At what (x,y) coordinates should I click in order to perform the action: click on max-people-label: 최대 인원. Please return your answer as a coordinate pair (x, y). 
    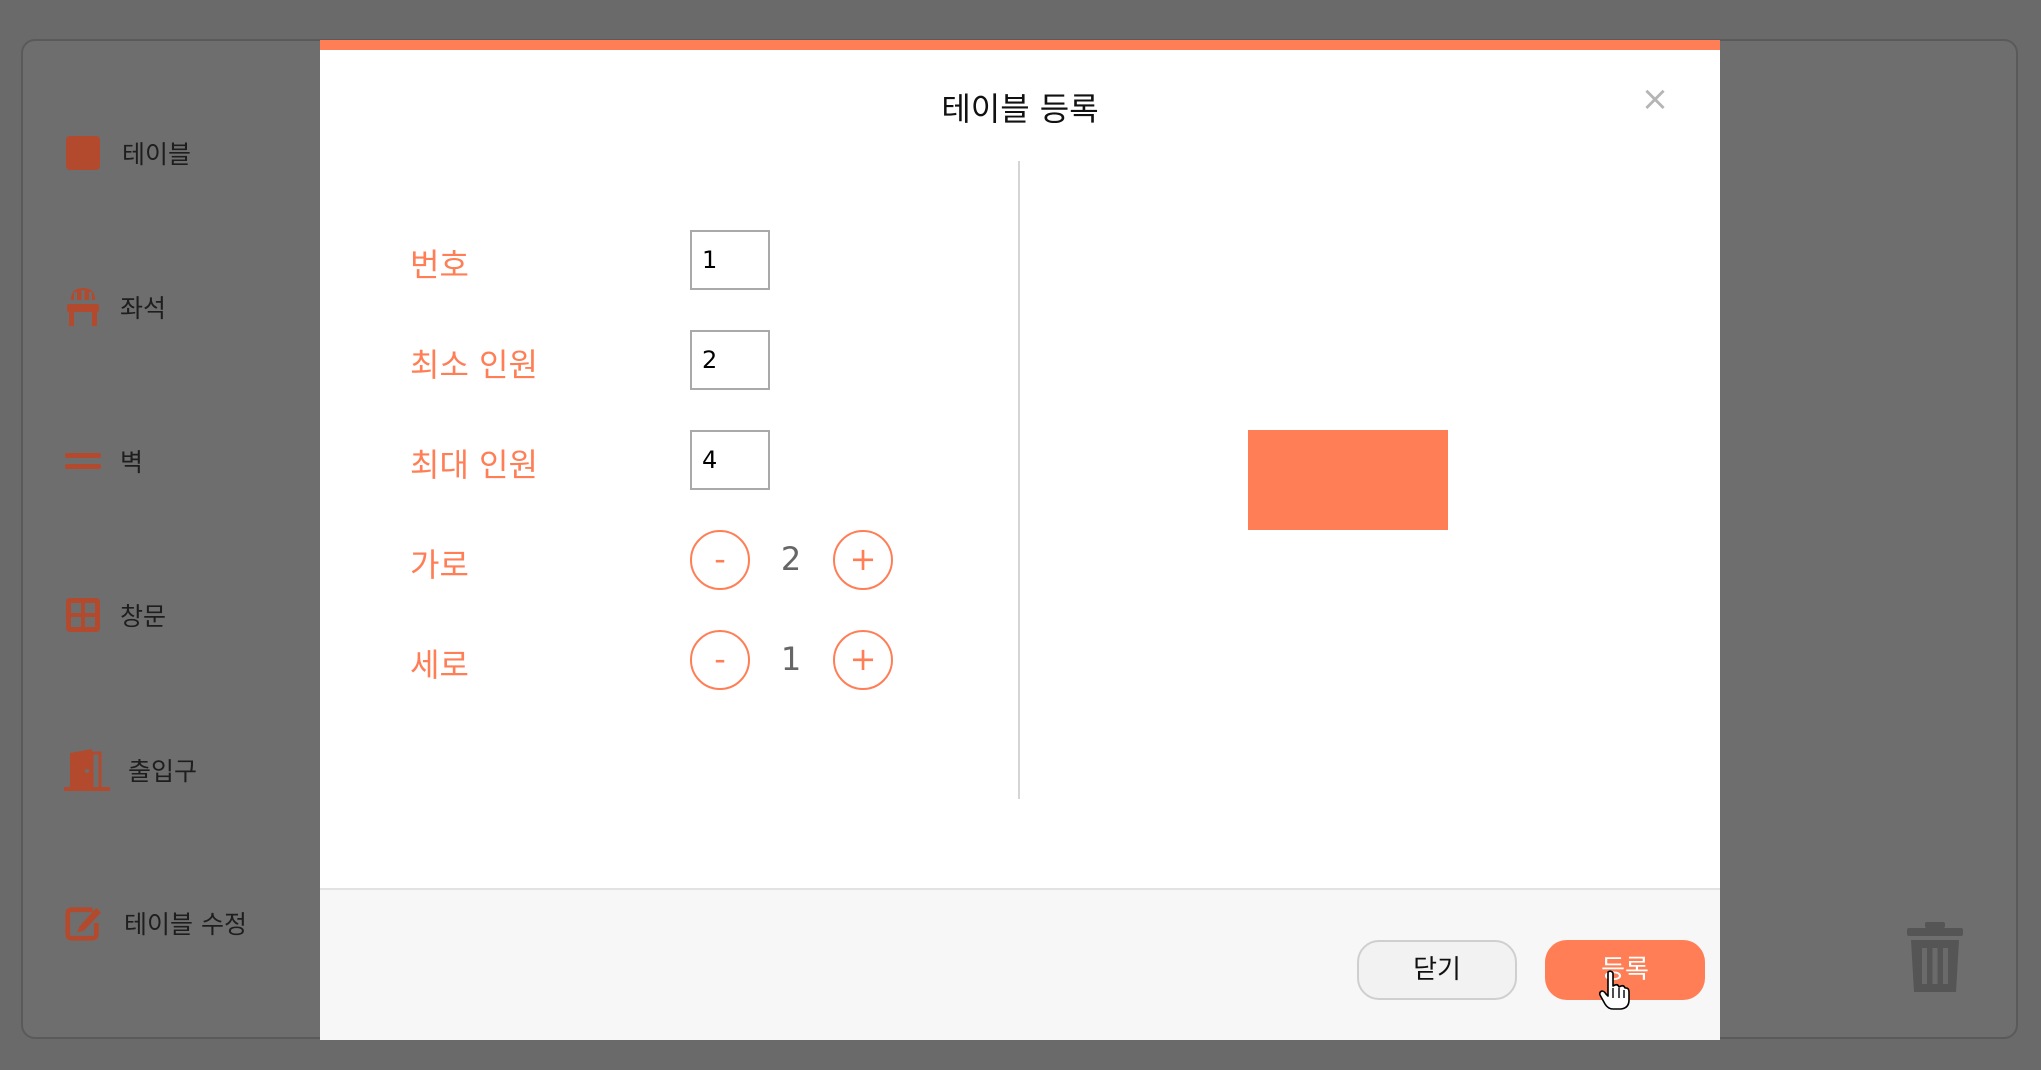
    Looking at the image, I should click on (474, 465).